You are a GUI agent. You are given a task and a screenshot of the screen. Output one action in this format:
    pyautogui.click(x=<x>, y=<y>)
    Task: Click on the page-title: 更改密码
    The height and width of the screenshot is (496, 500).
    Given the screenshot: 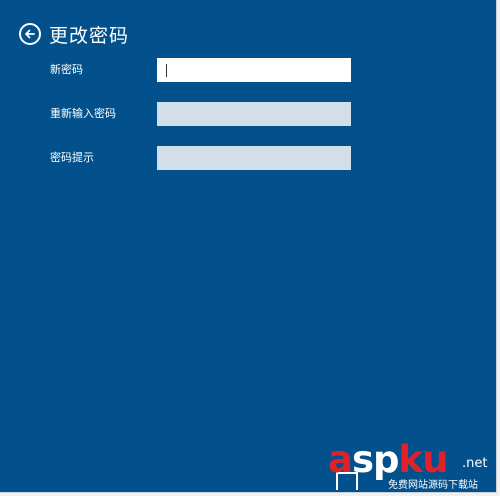 What is the action you would take?
    pyautogui.click(x=89, y=35)
    